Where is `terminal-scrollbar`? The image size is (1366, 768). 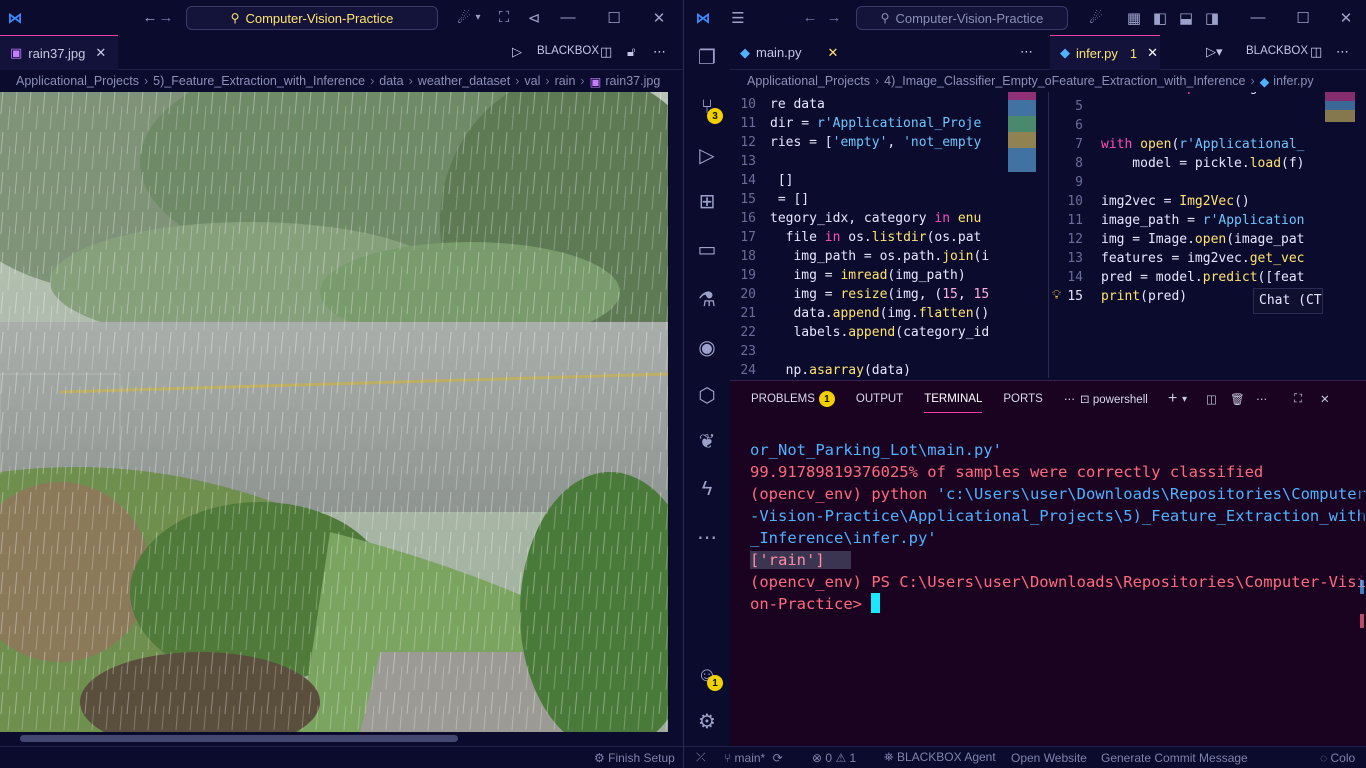 terminal-scrollbar is located at coordinates (1362, 587).